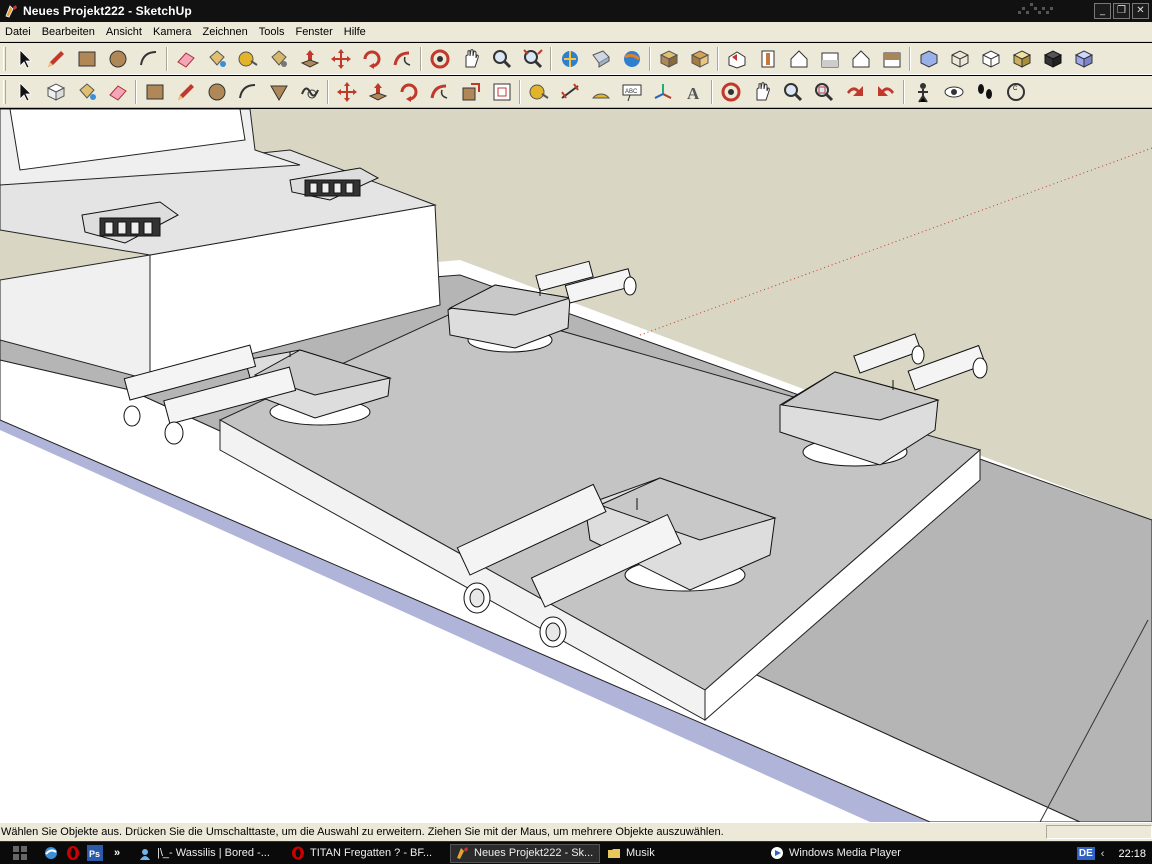 The width and height of the screenshot is (1152, 864). What do you see at coordinates (55, 59) in the screenshot?
I see `pencil-tool` at bounding box center [55, 59].